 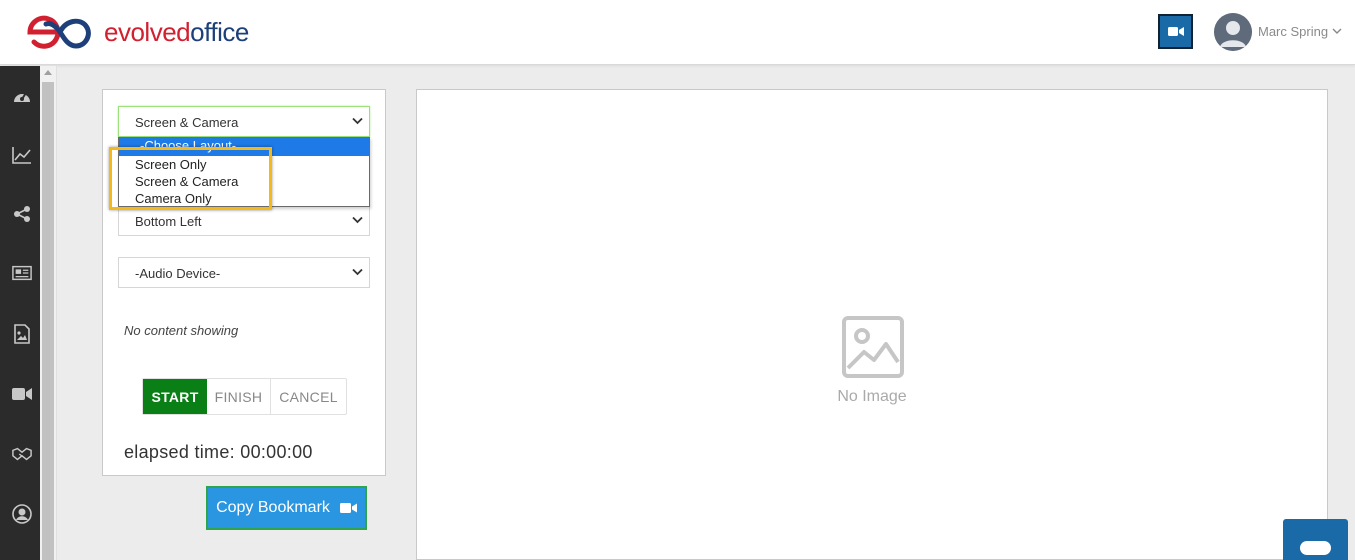 I want to click on content-status-text: No content showing, so click(x=181, y=330).